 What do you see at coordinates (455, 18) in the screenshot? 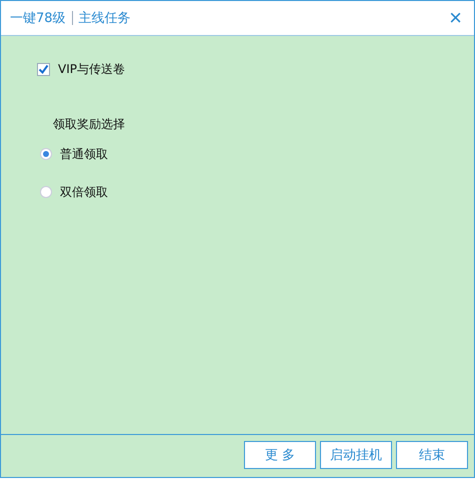
I see `close-button: ×` at bounding box center [455, 18].